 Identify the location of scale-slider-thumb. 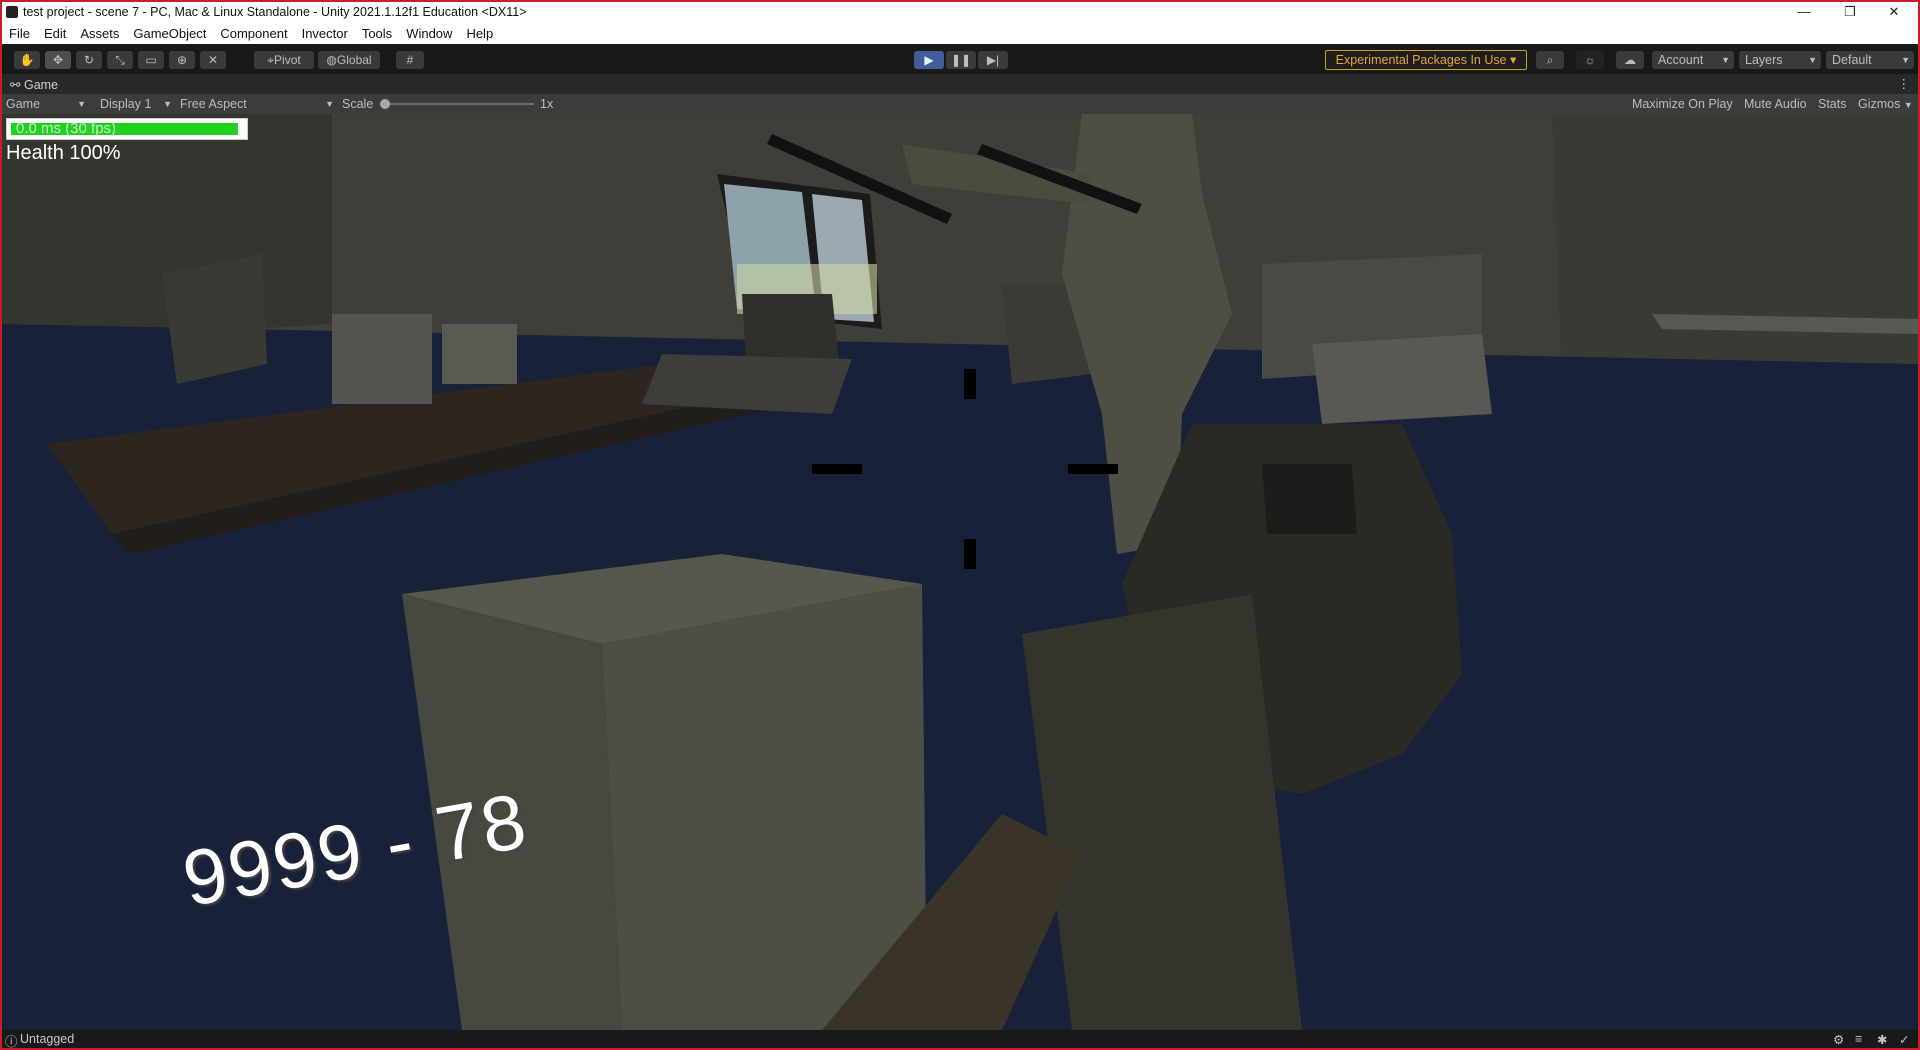
(385, 104).